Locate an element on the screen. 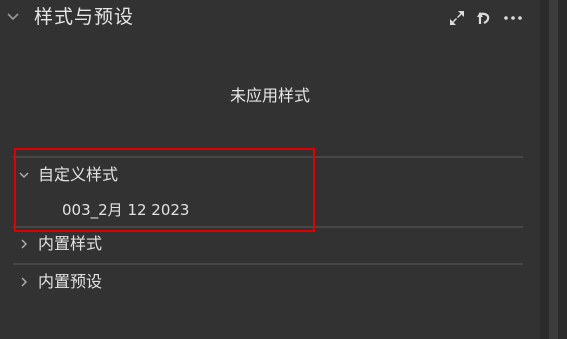 This screenshot has width=567, height=339. scrollbar-track is located at coordinates (553, 169).